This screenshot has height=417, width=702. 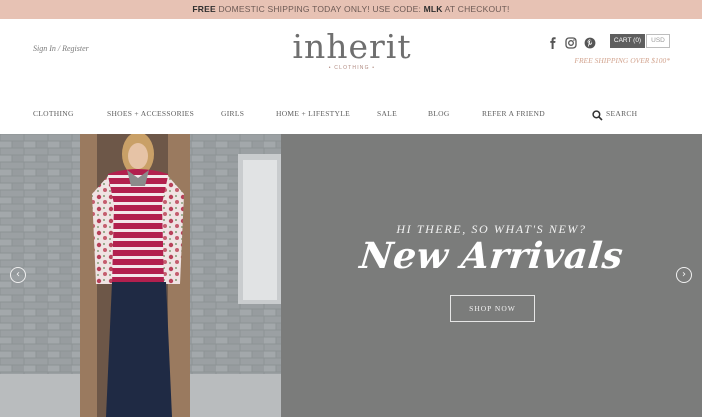 What do you see at coordinates (53, 113) in the screenshot?
I see `nav-item-clothing: CLOTHING` at bounding box center [53, 113].